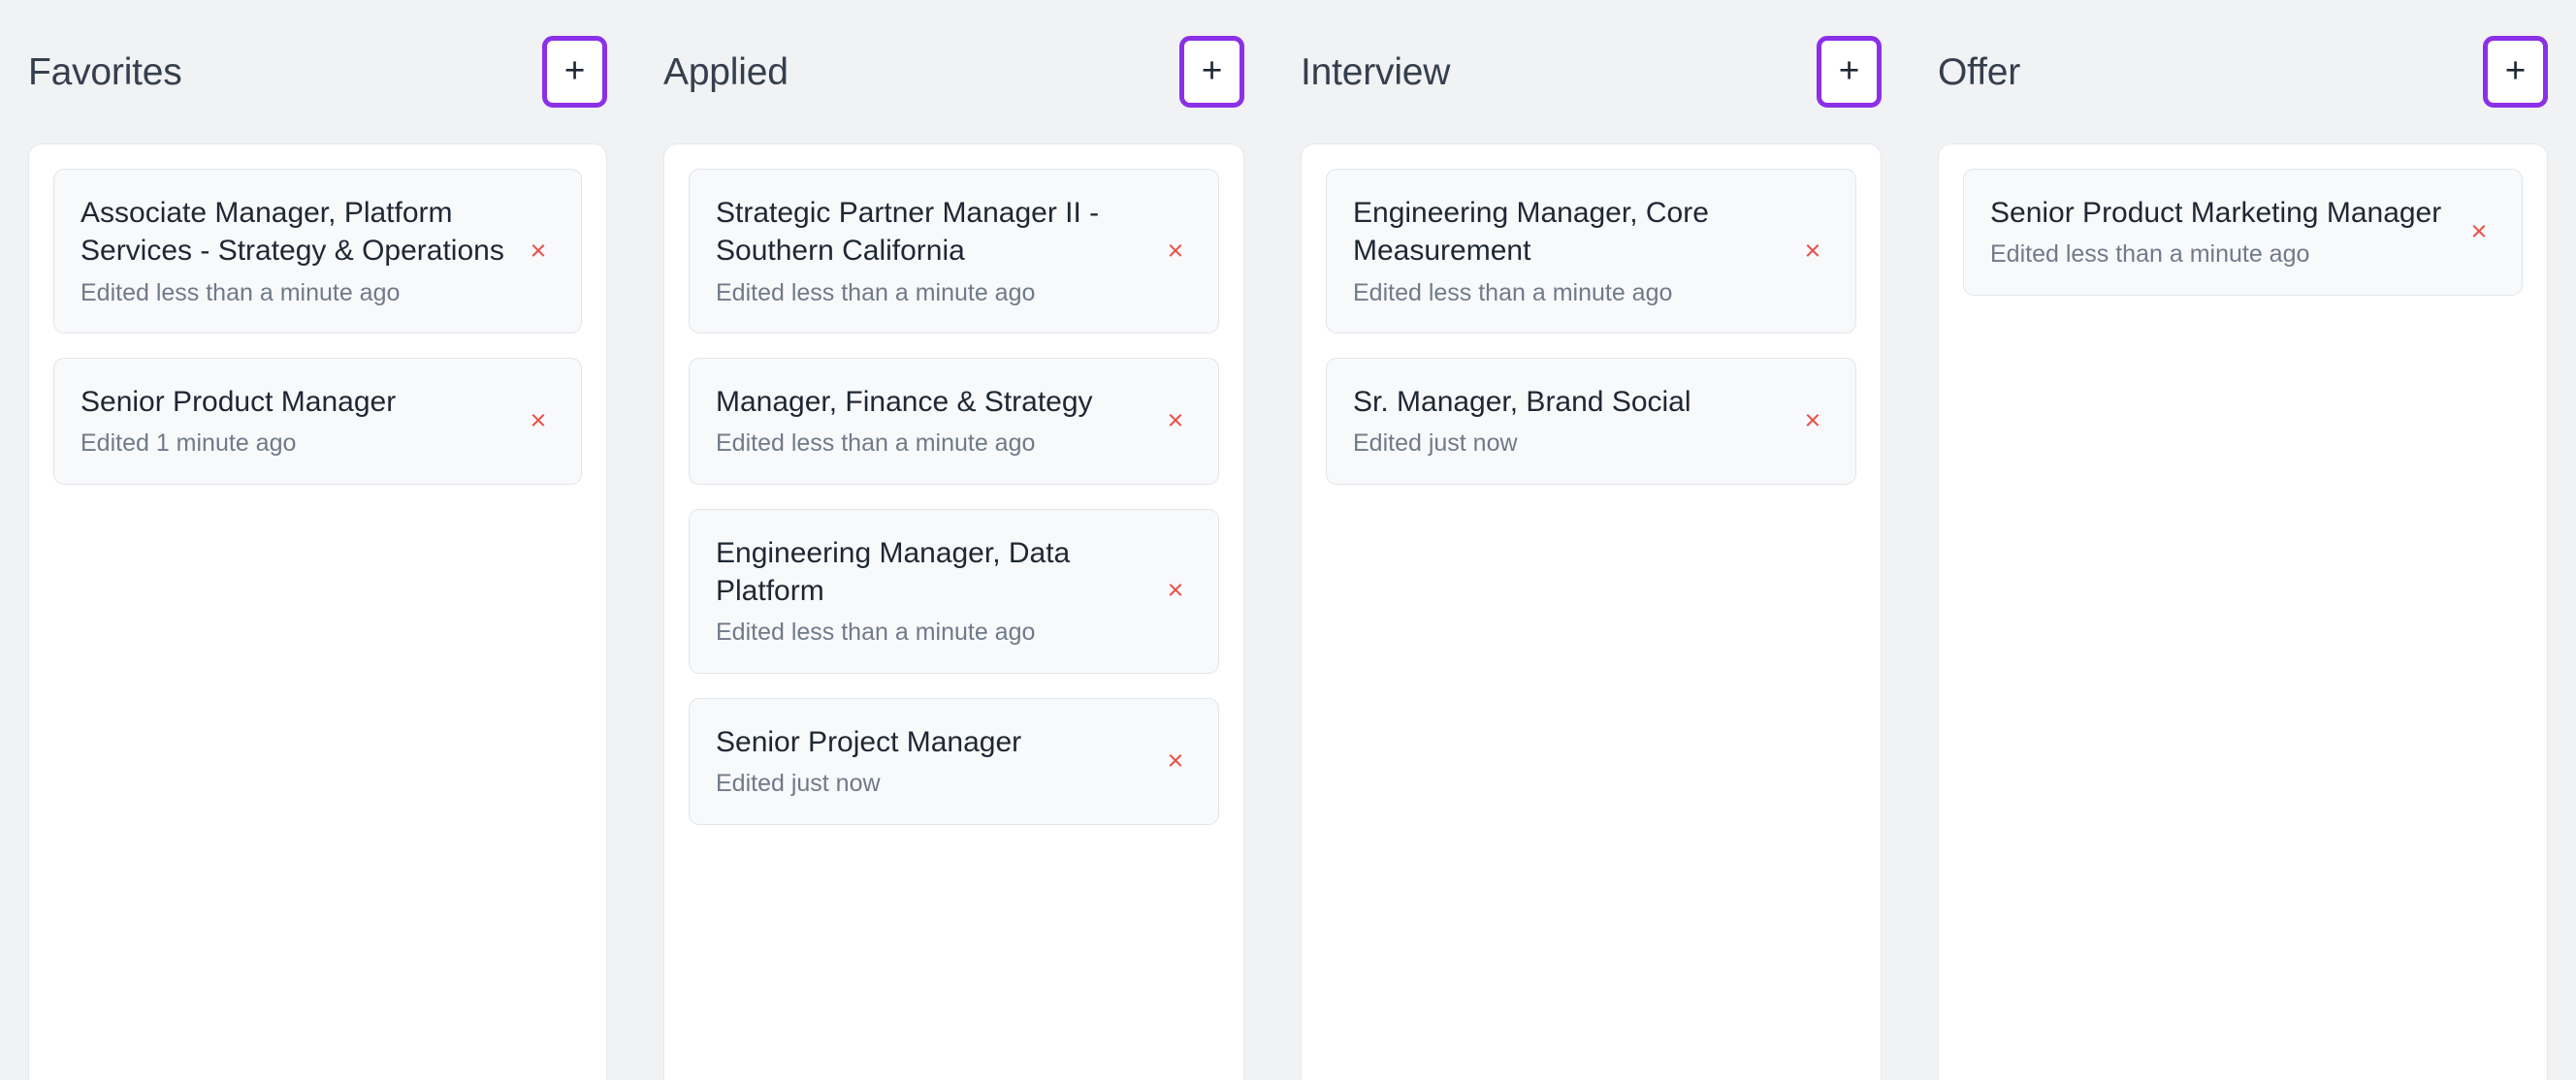  I want to click on add-card-button-interview: +, so click(1849, 72).